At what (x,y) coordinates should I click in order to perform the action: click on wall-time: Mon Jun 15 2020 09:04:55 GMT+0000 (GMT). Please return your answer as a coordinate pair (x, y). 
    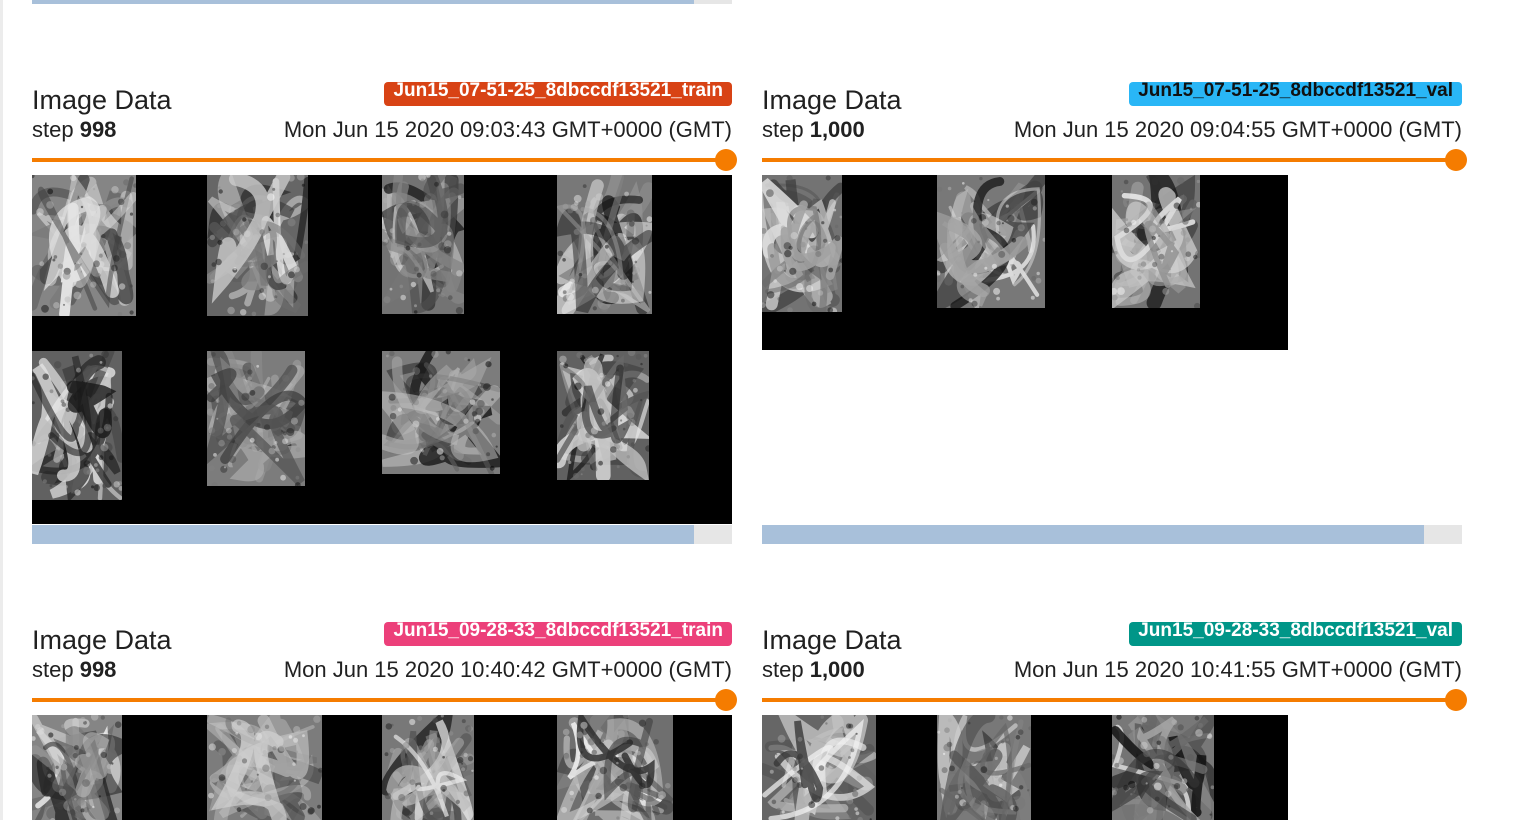
    Looking at the image, I should click on (1237, 129).